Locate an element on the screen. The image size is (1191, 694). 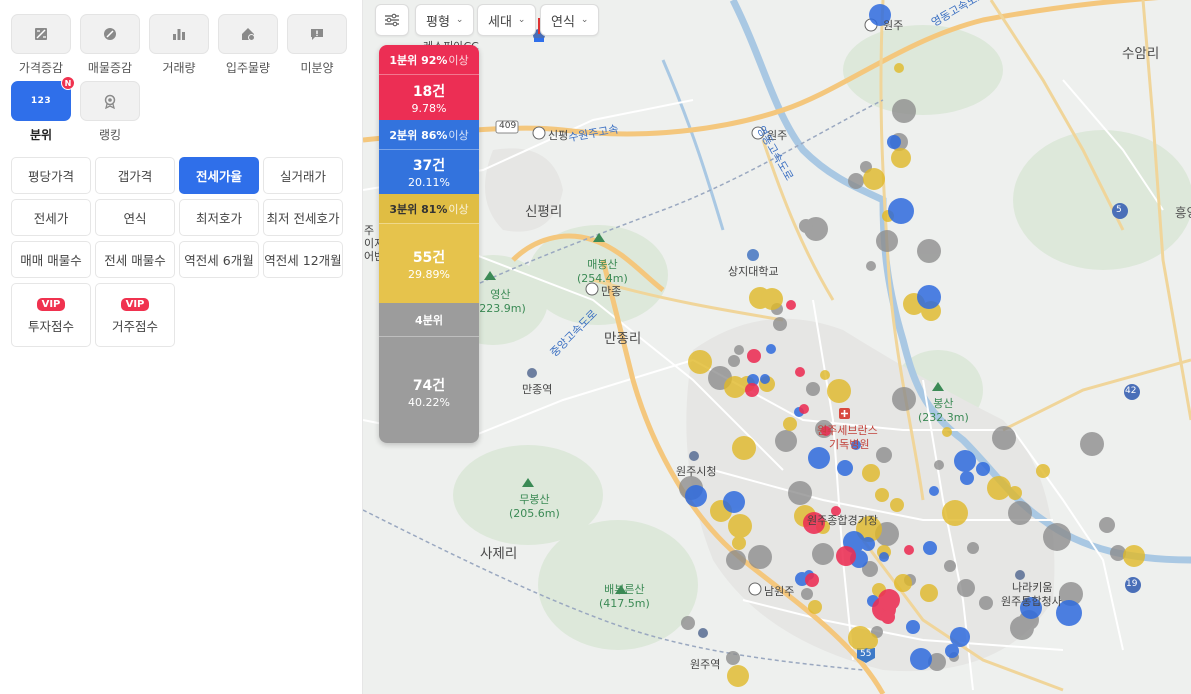
road-number: 55 is located at coordinates (866, 654).